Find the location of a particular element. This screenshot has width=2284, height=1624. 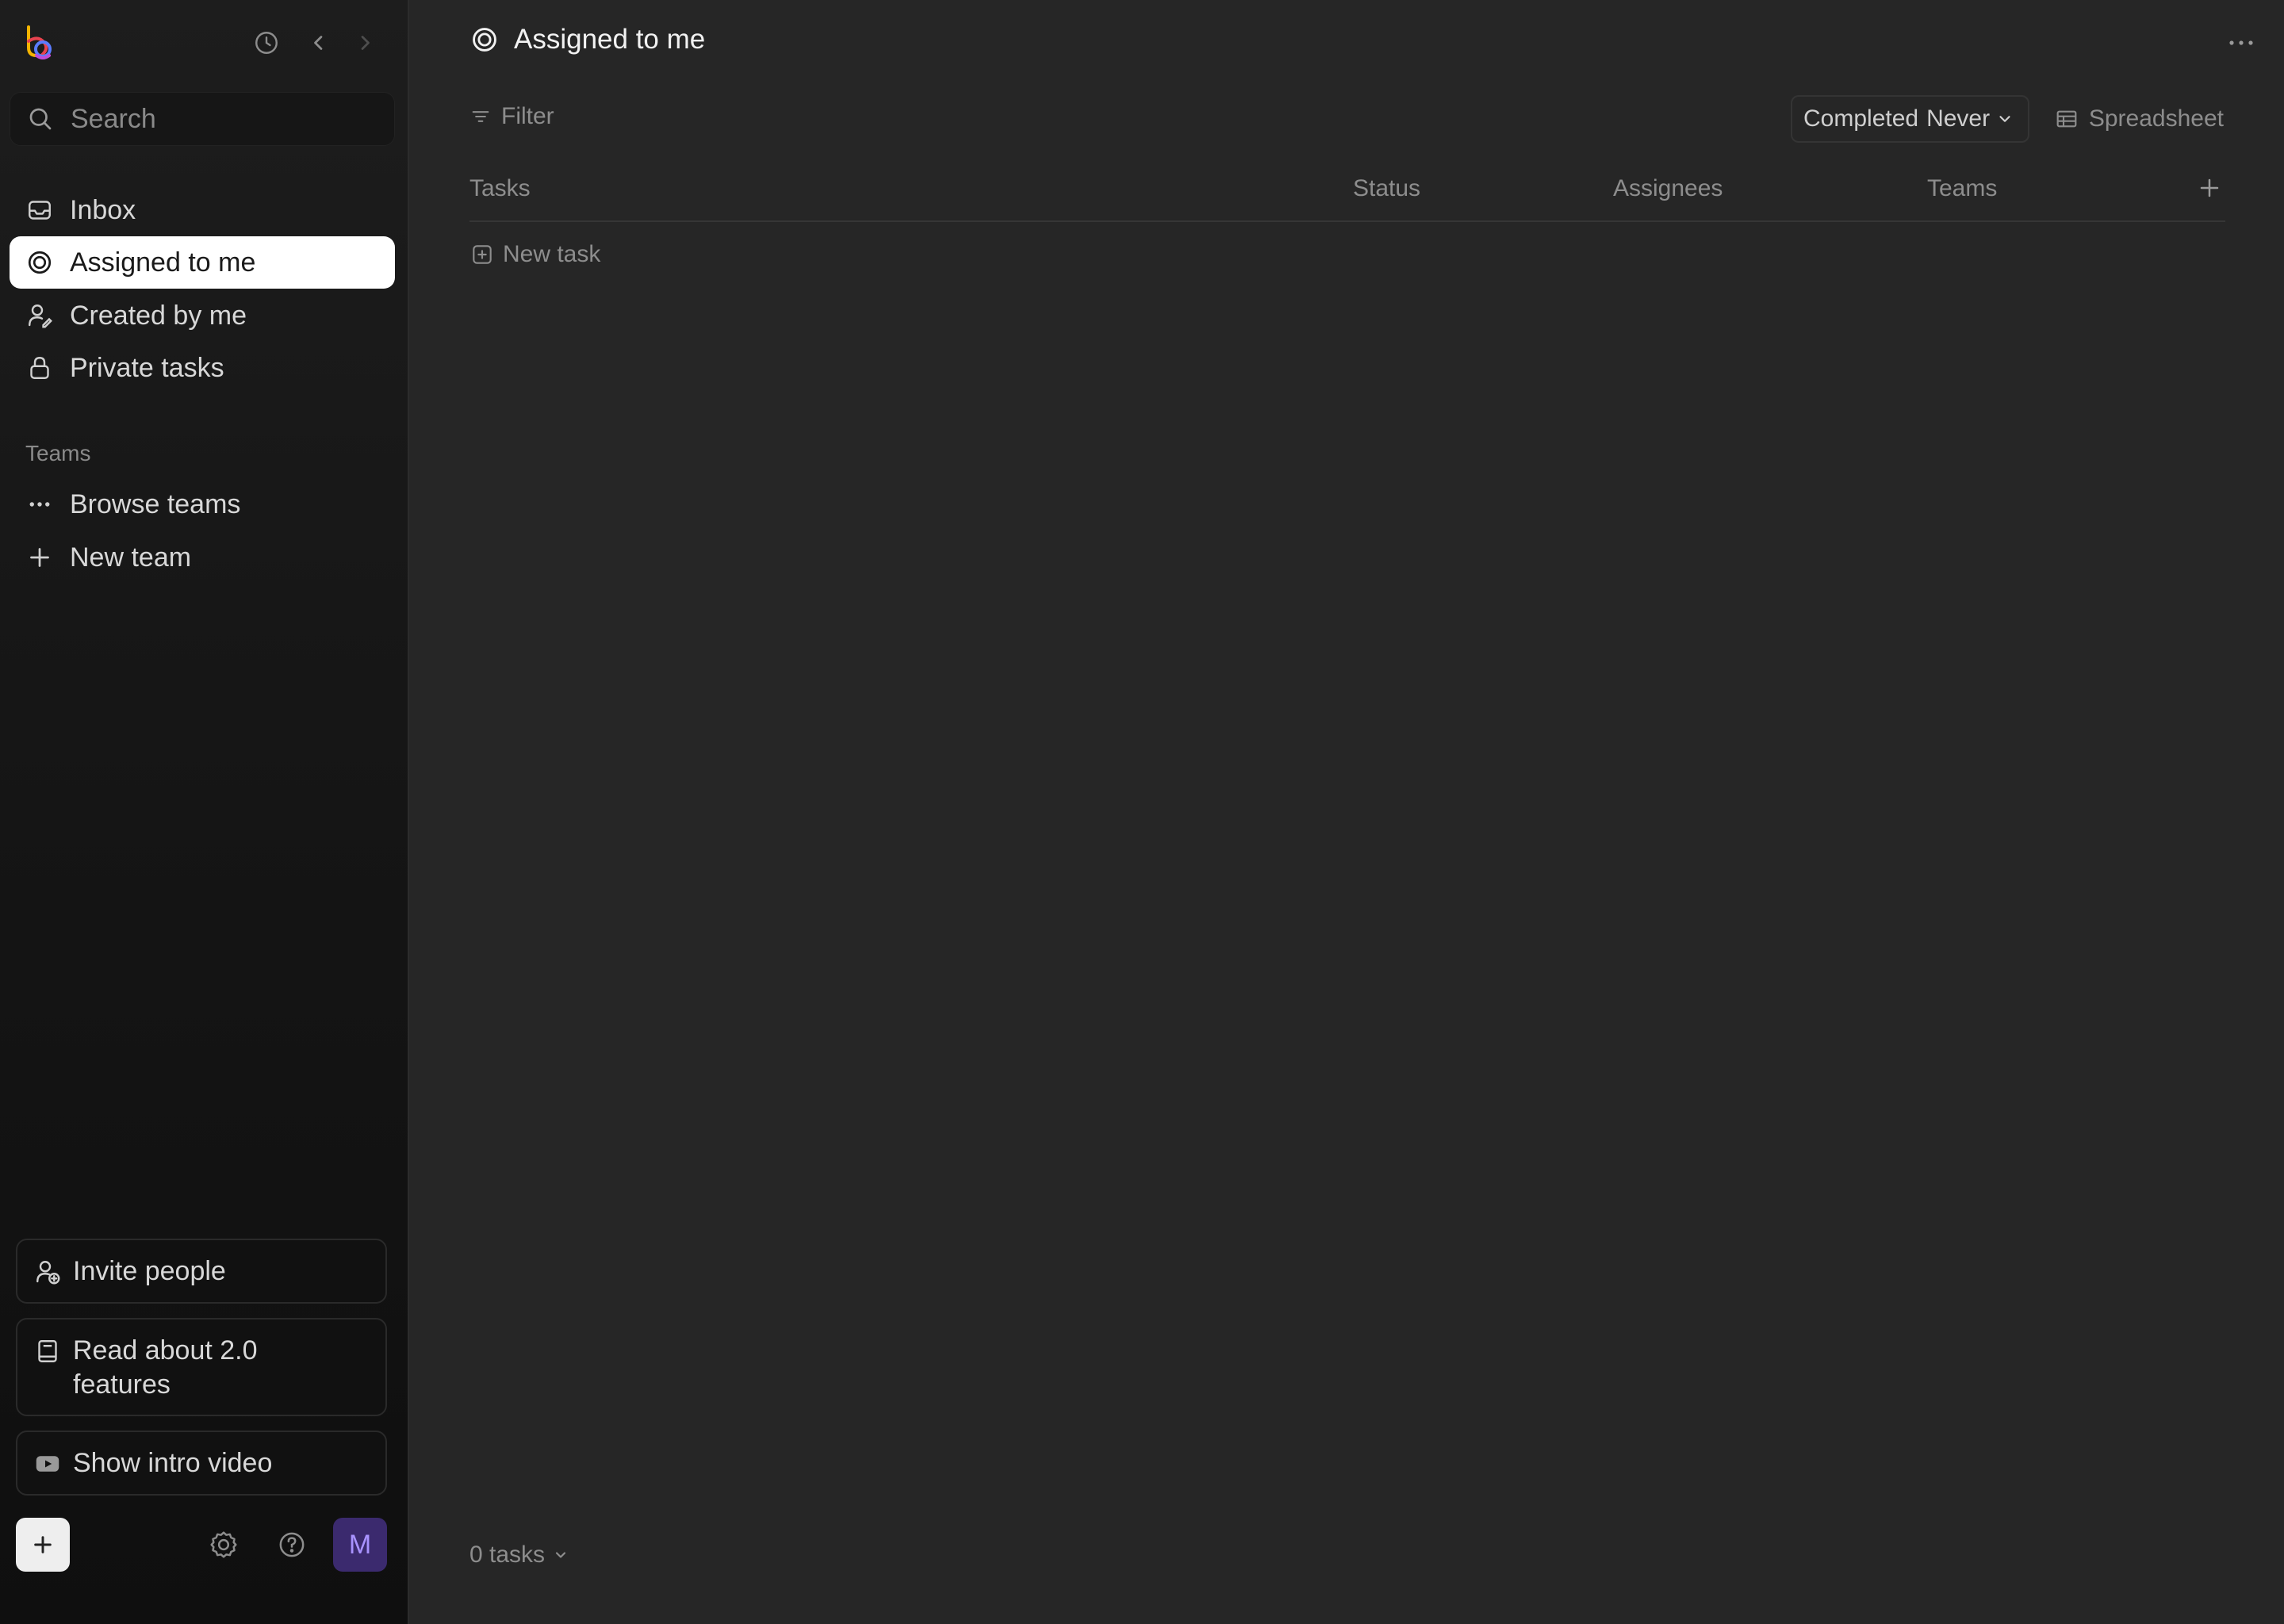

filter-icon is located at coordinates (480, 116).